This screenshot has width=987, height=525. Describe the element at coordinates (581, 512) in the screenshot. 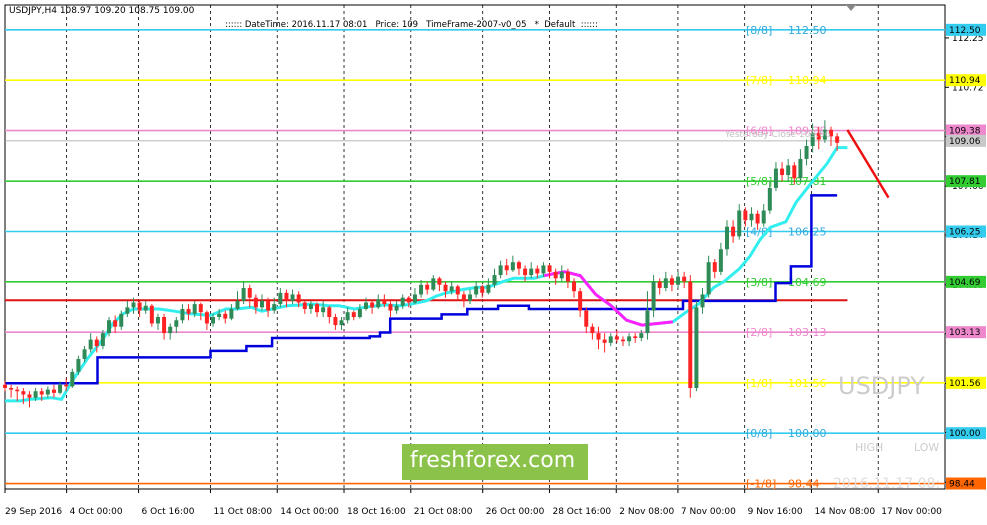

I see `x-tick-label: 28 Oct 16:00` at that location.